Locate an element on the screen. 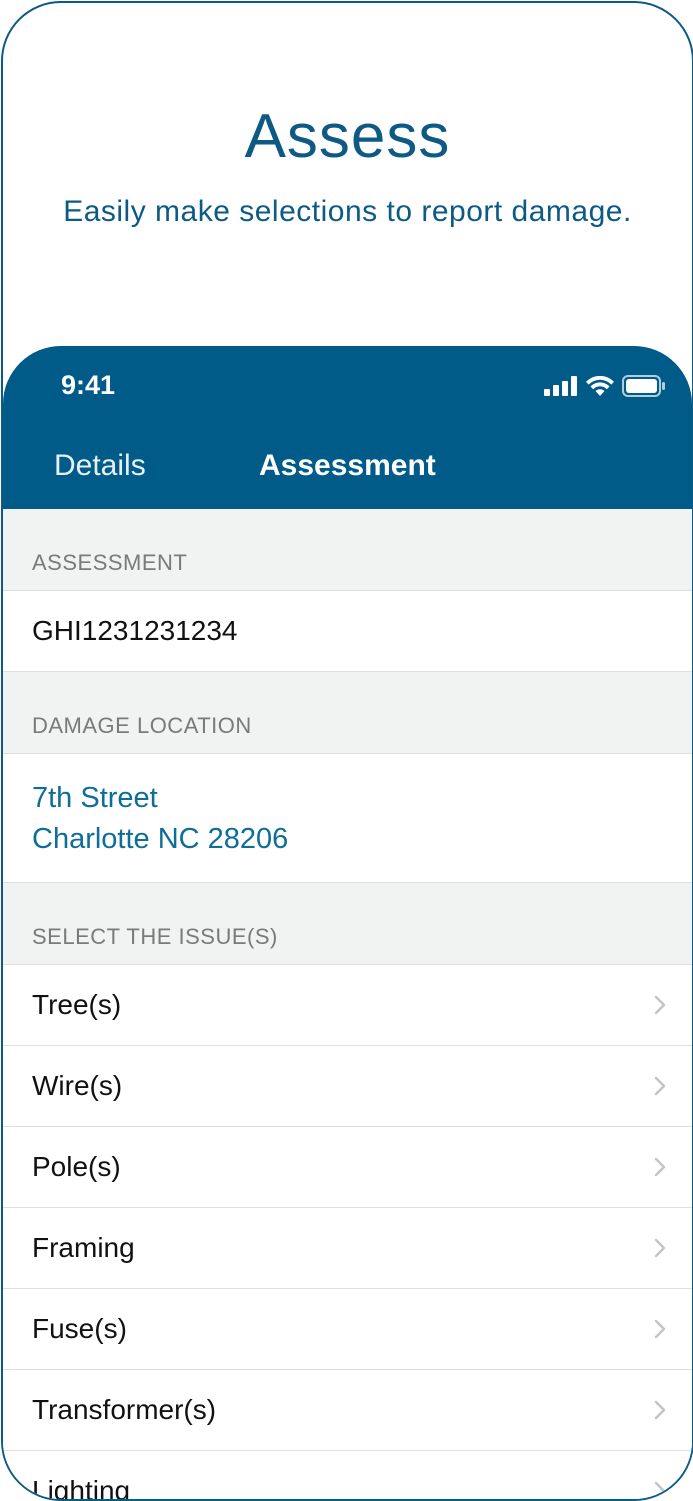  damage-location-row: 7th Street Charlotte NC 28206 is located at coordinates (347, 818).